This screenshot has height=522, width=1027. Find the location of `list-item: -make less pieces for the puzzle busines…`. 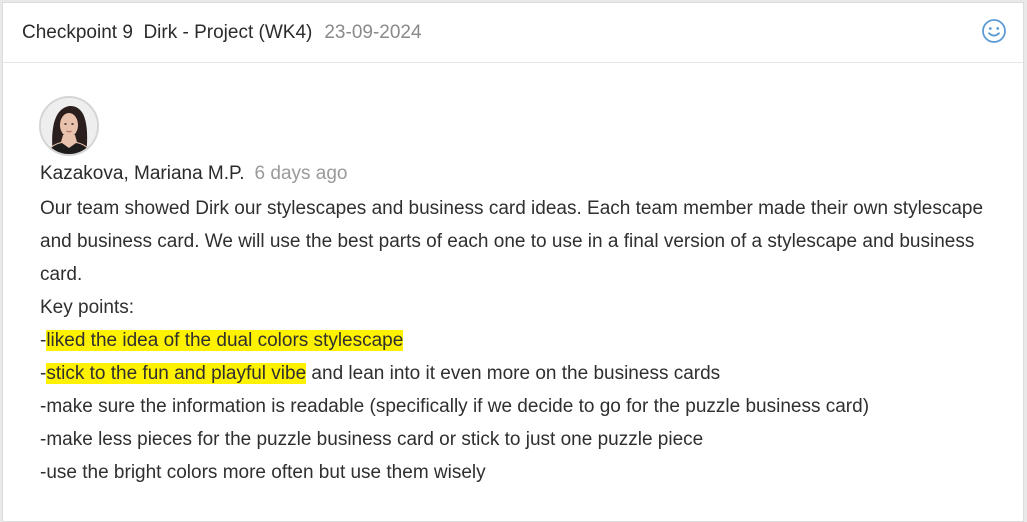

list-item: -make less pieces for the puzzle busines… is located at coordinates (520, 439).